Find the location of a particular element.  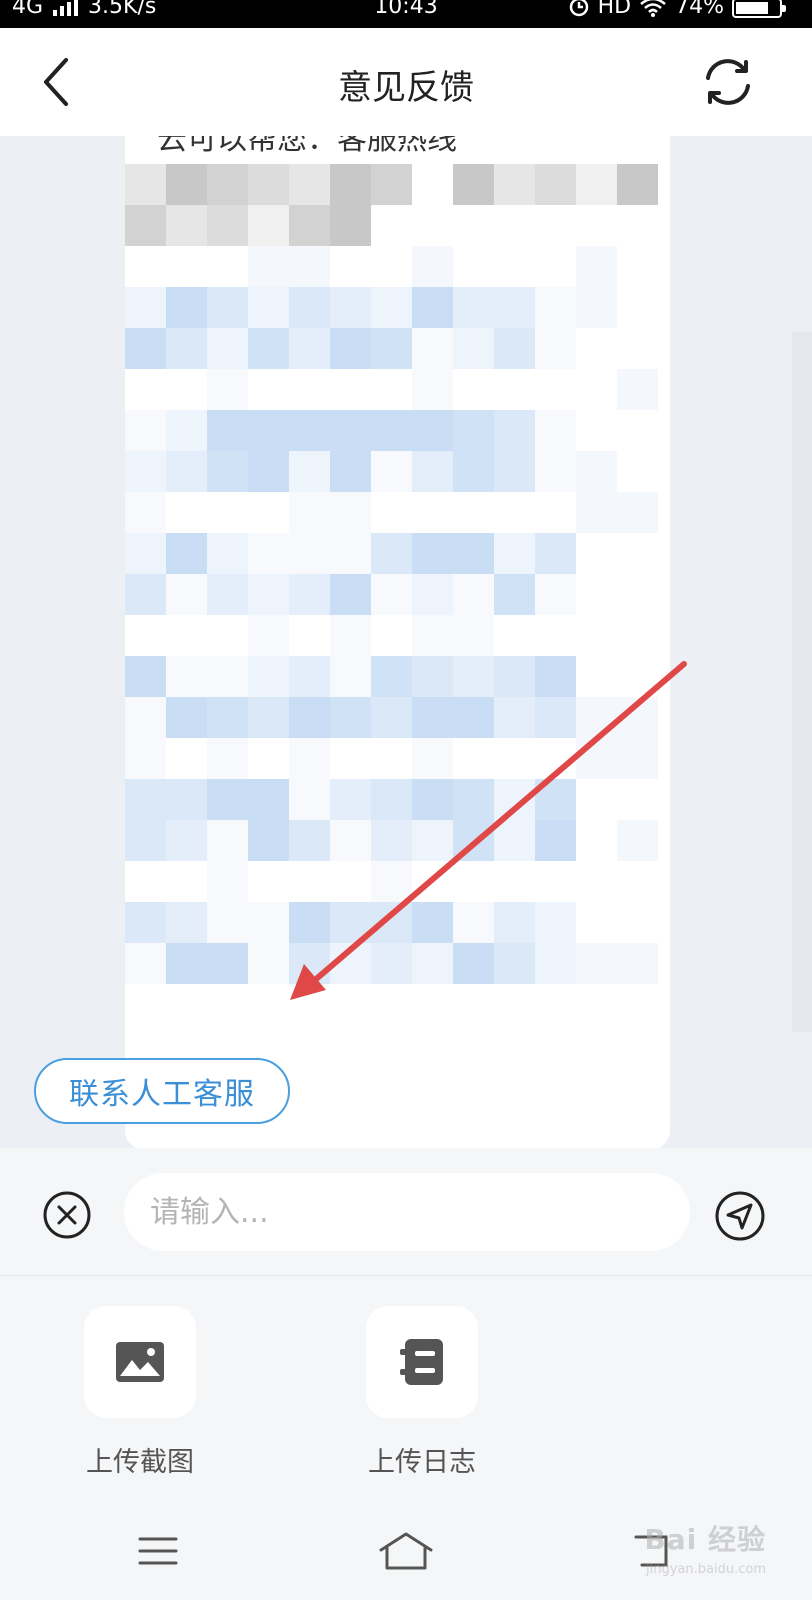

home-button is located at coordinates (406, 1551).